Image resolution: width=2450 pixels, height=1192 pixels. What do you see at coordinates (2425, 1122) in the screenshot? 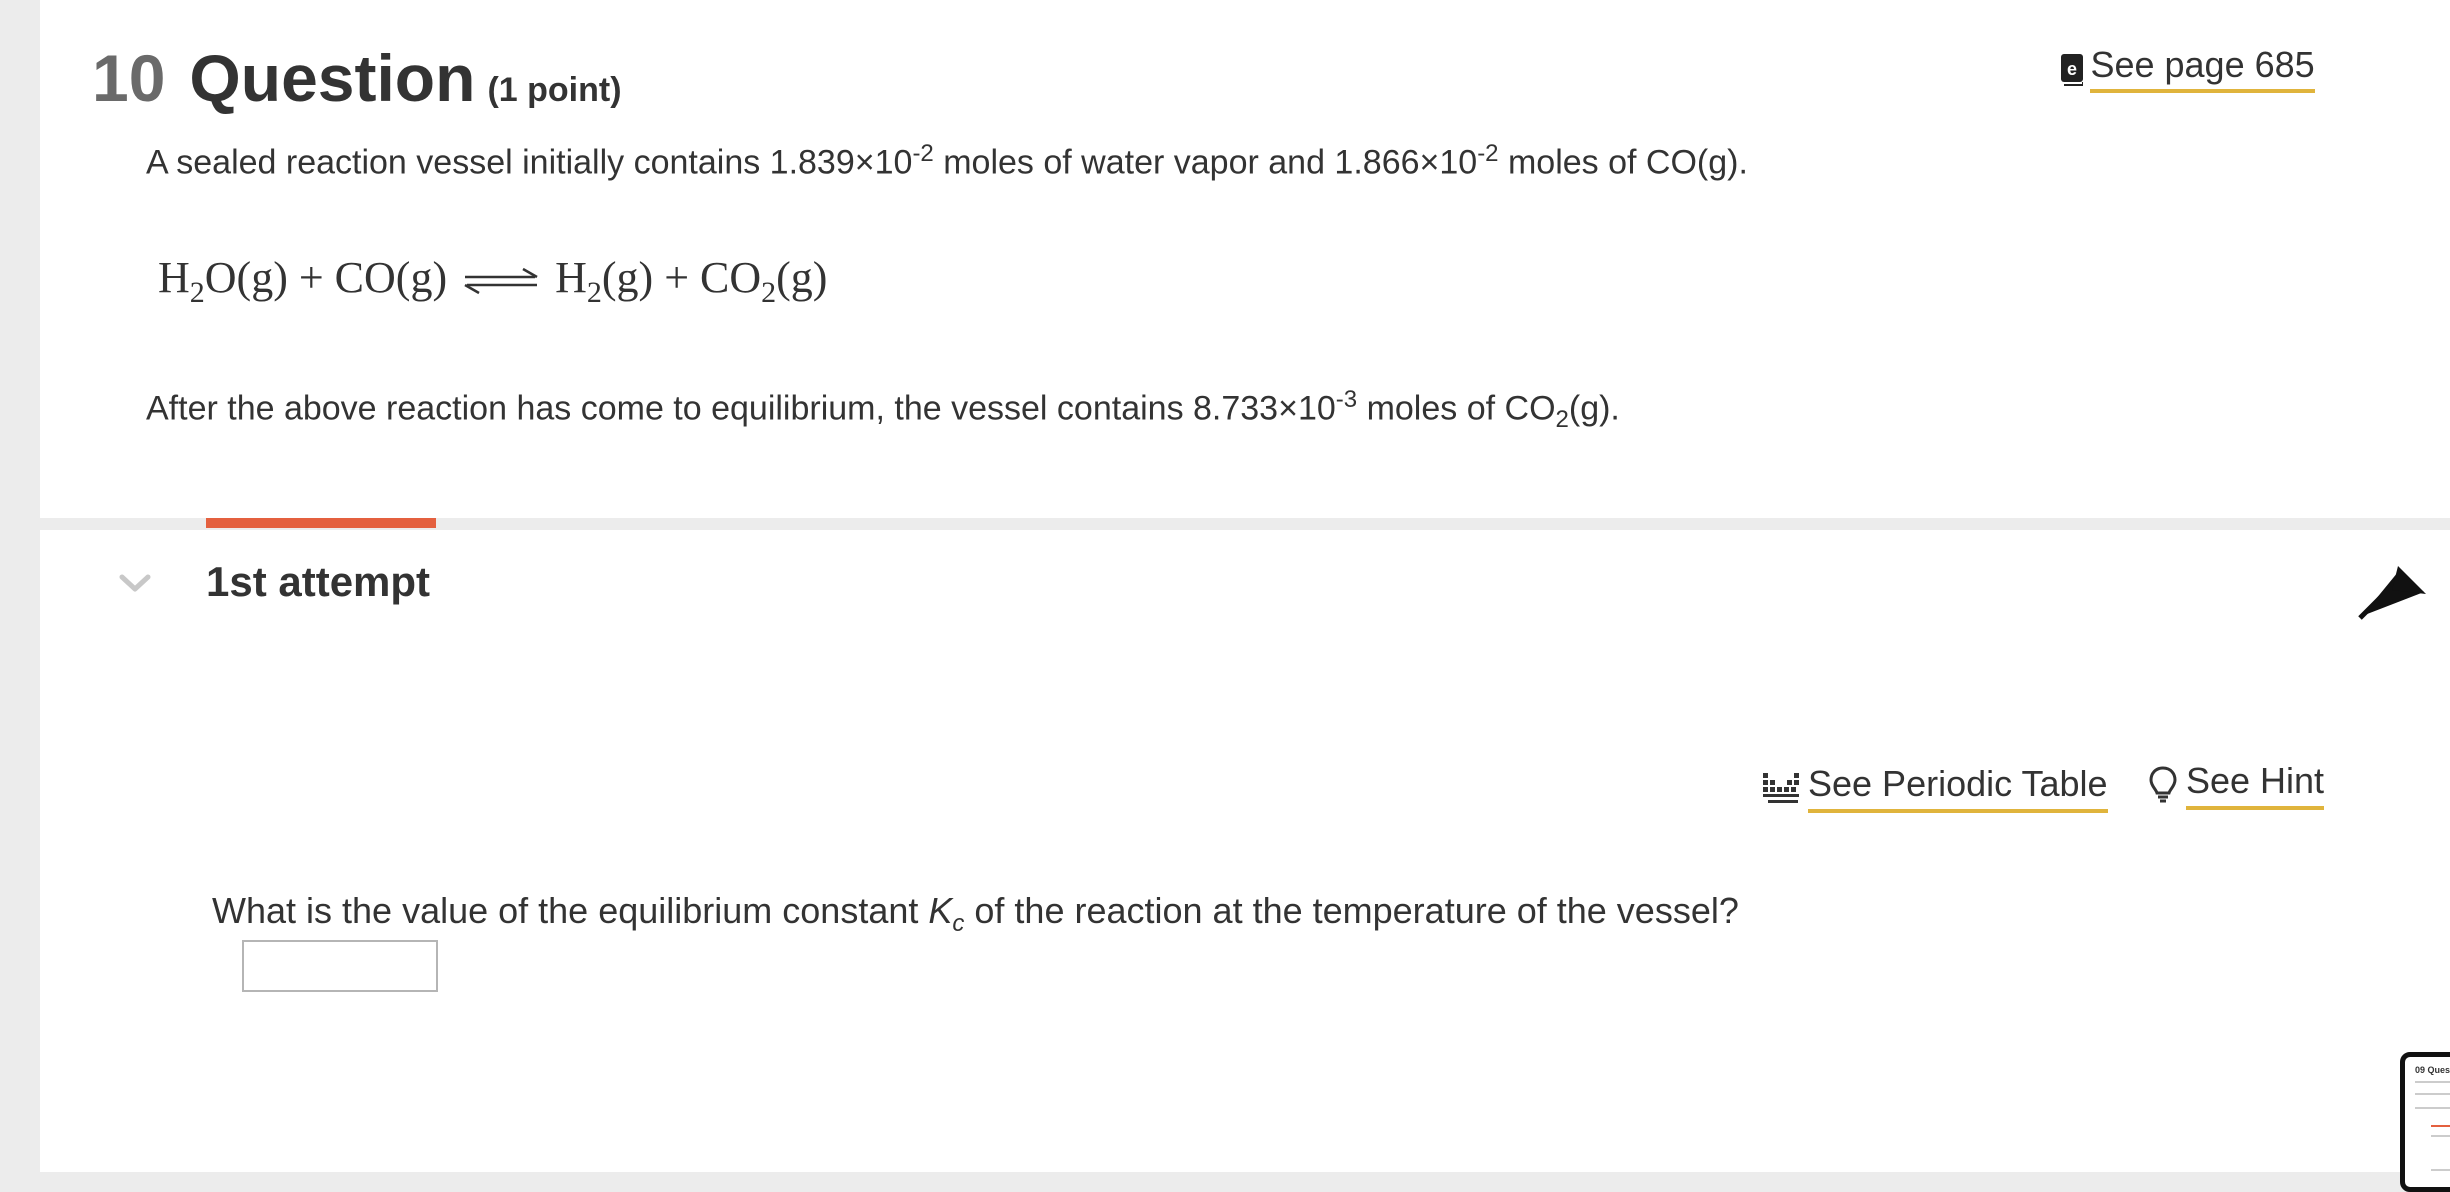
I see `screenshot-thumbnail: 09 Question (1 point)` at bounding box center [2425, 1122].